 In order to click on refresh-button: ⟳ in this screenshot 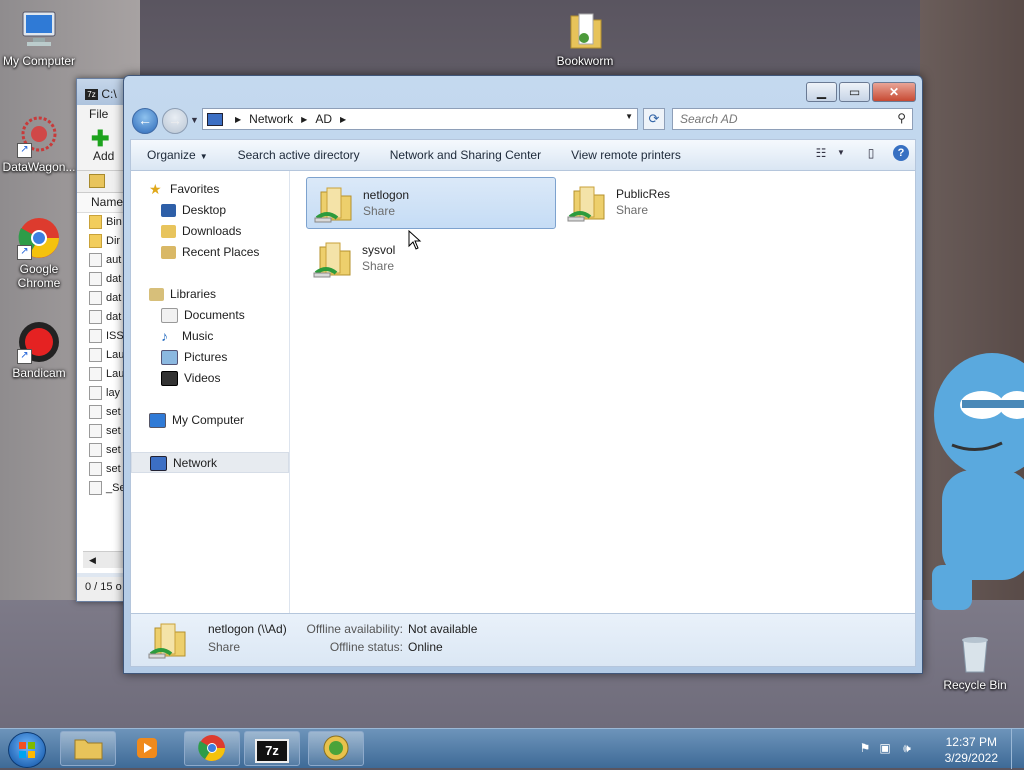, I will do `click(654, 119)`.